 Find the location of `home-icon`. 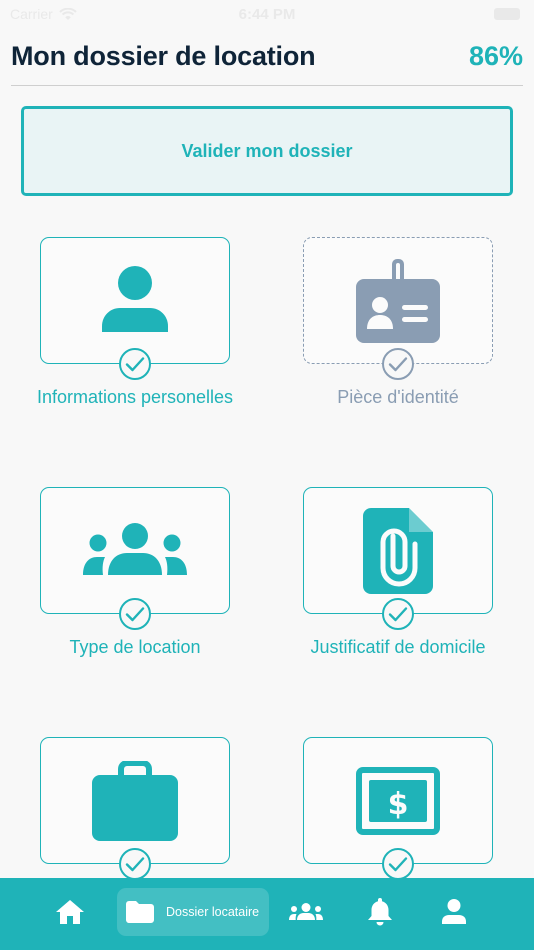

home-icon is located at coordinates (70, 912).